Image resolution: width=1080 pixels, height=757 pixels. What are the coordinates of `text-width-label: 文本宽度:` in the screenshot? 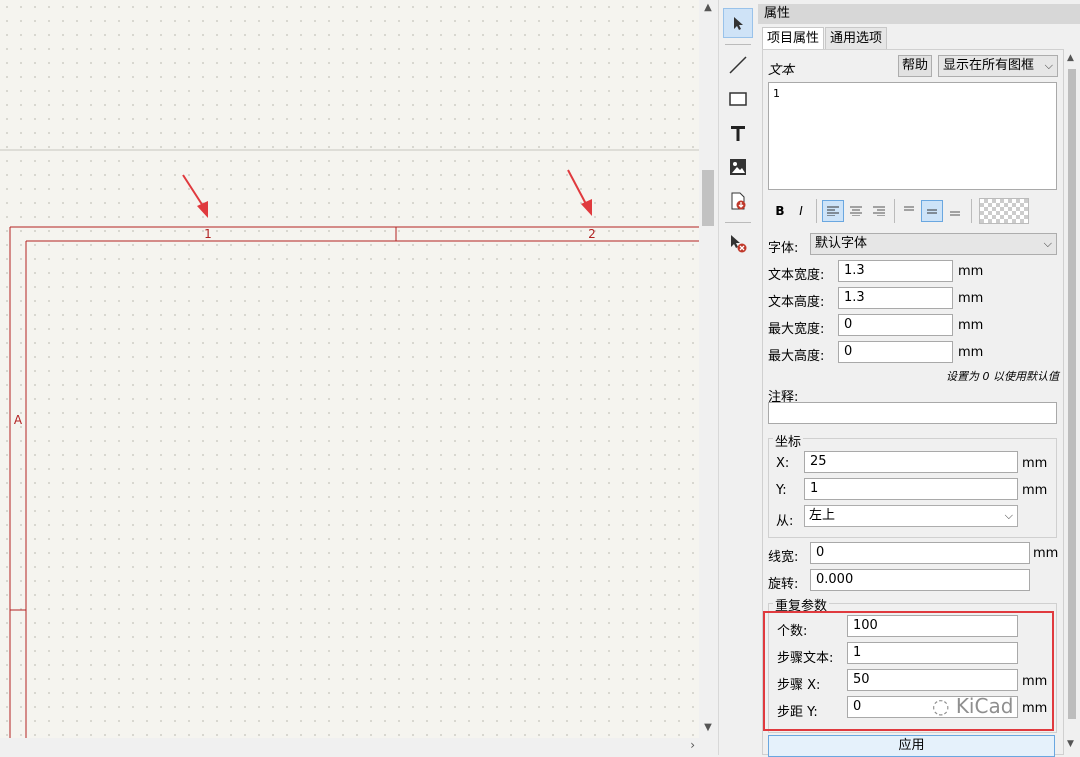 It's located at (796, 275).